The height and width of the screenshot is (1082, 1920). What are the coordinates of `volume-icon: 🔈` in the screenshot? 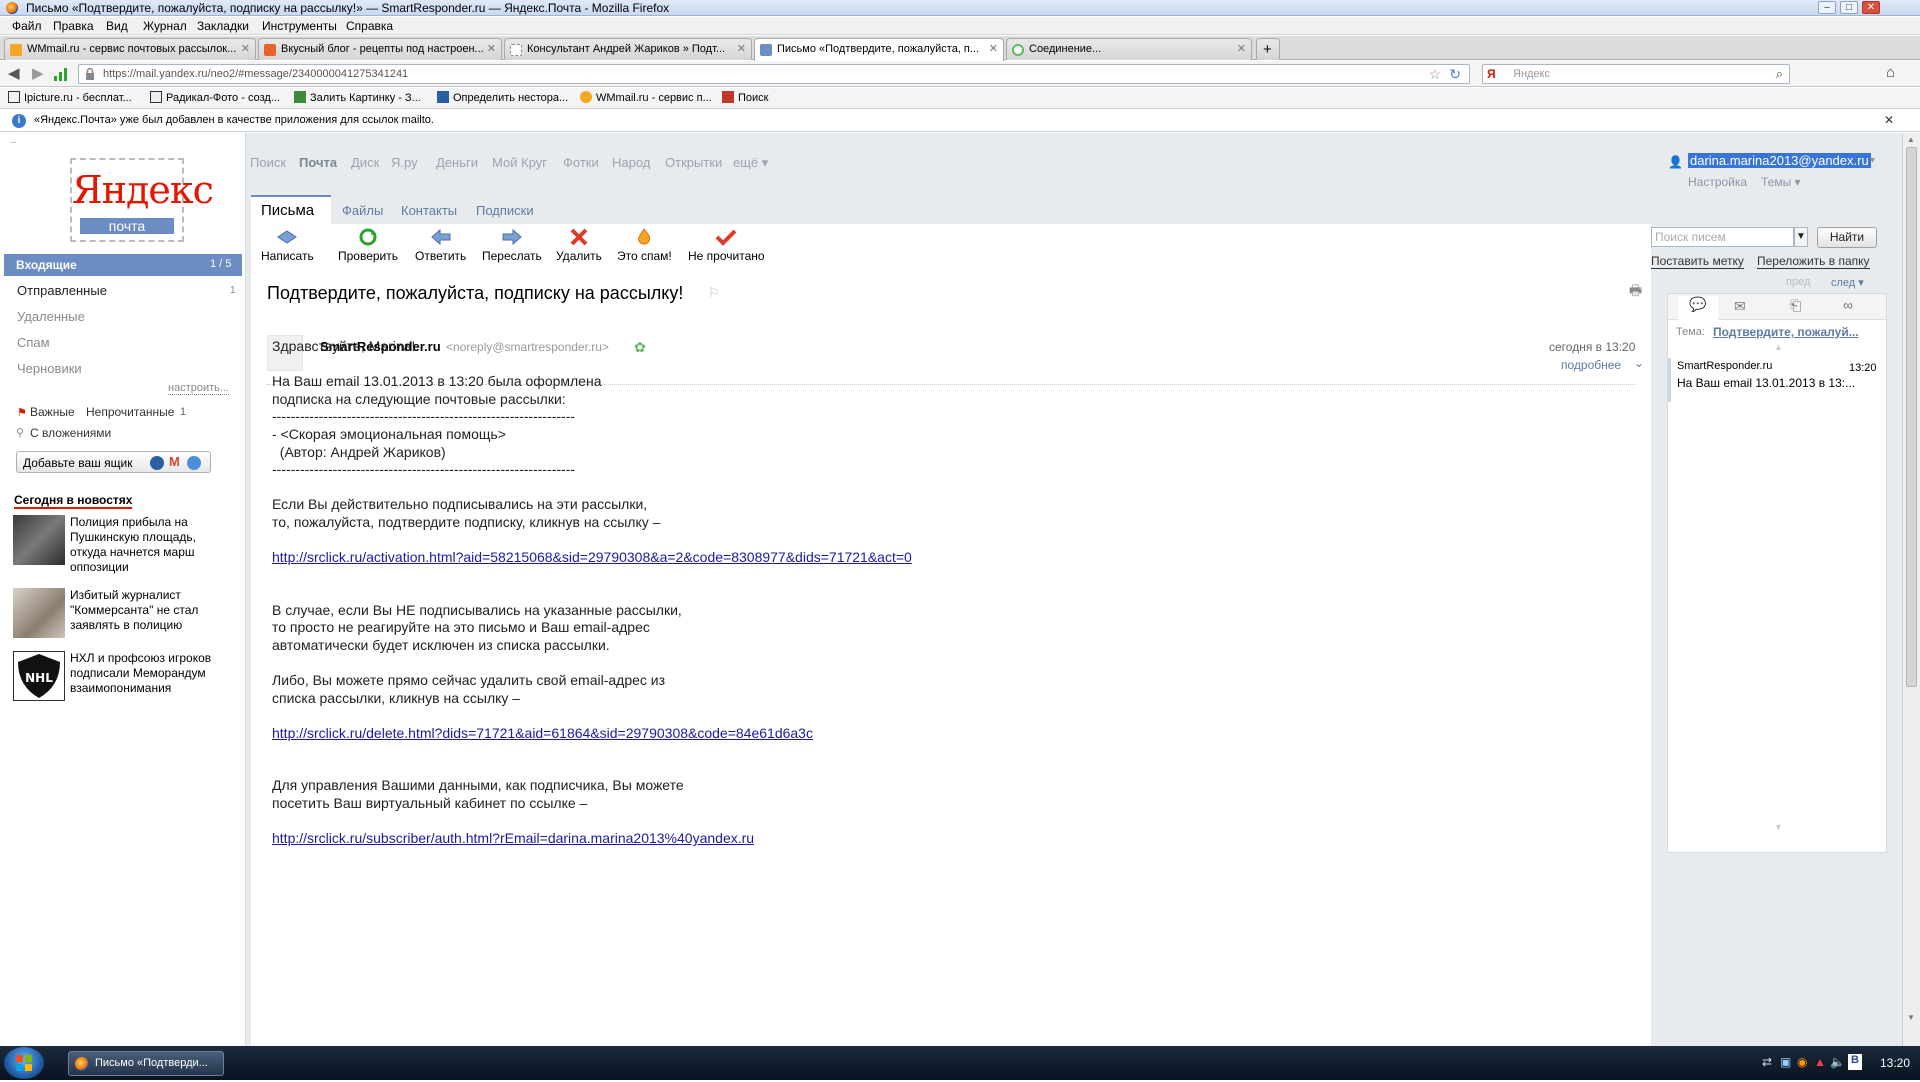 It's located at (1837, 1062).